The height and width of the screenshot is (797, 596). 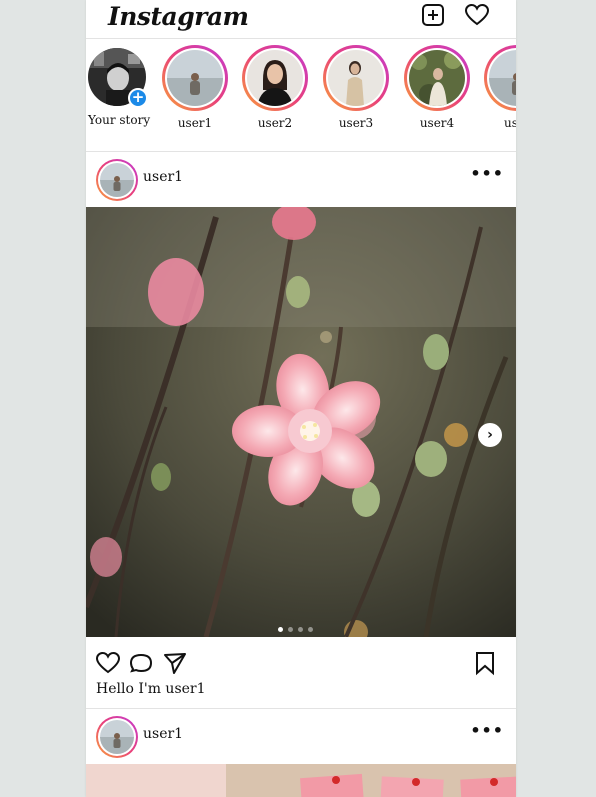 What do you see at coordinates (490, 435) in the screenshot?
I see `carousel-next-button: ›` at bounding box center [490, 435].